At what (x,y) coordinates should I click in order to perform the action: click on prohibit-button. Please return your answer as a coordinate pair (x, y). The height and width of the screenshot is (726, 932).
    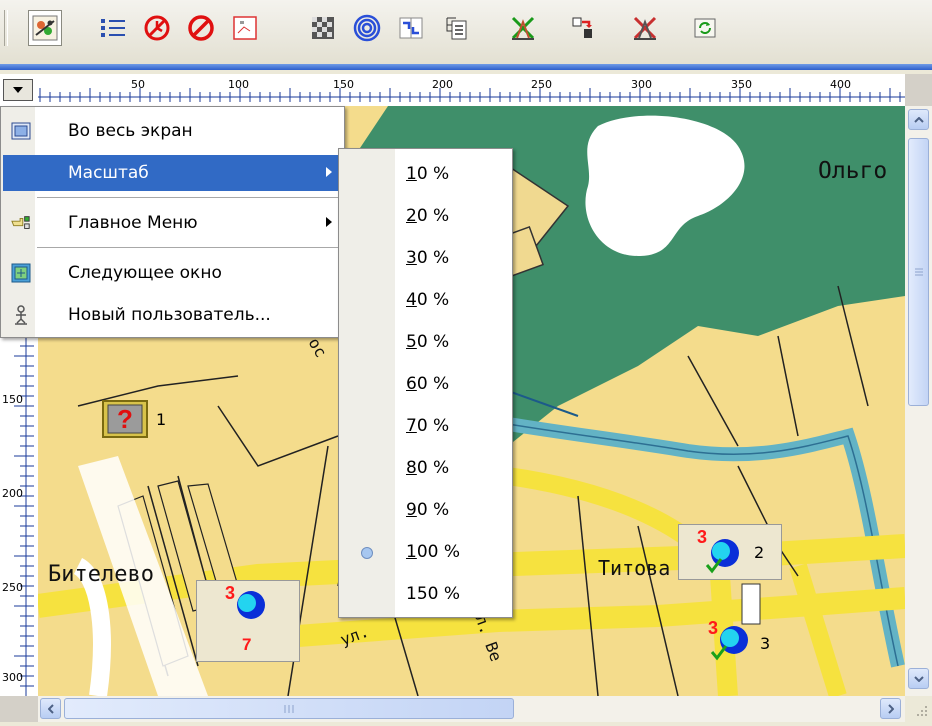
    Looking at the image, I should click on (201, 28).